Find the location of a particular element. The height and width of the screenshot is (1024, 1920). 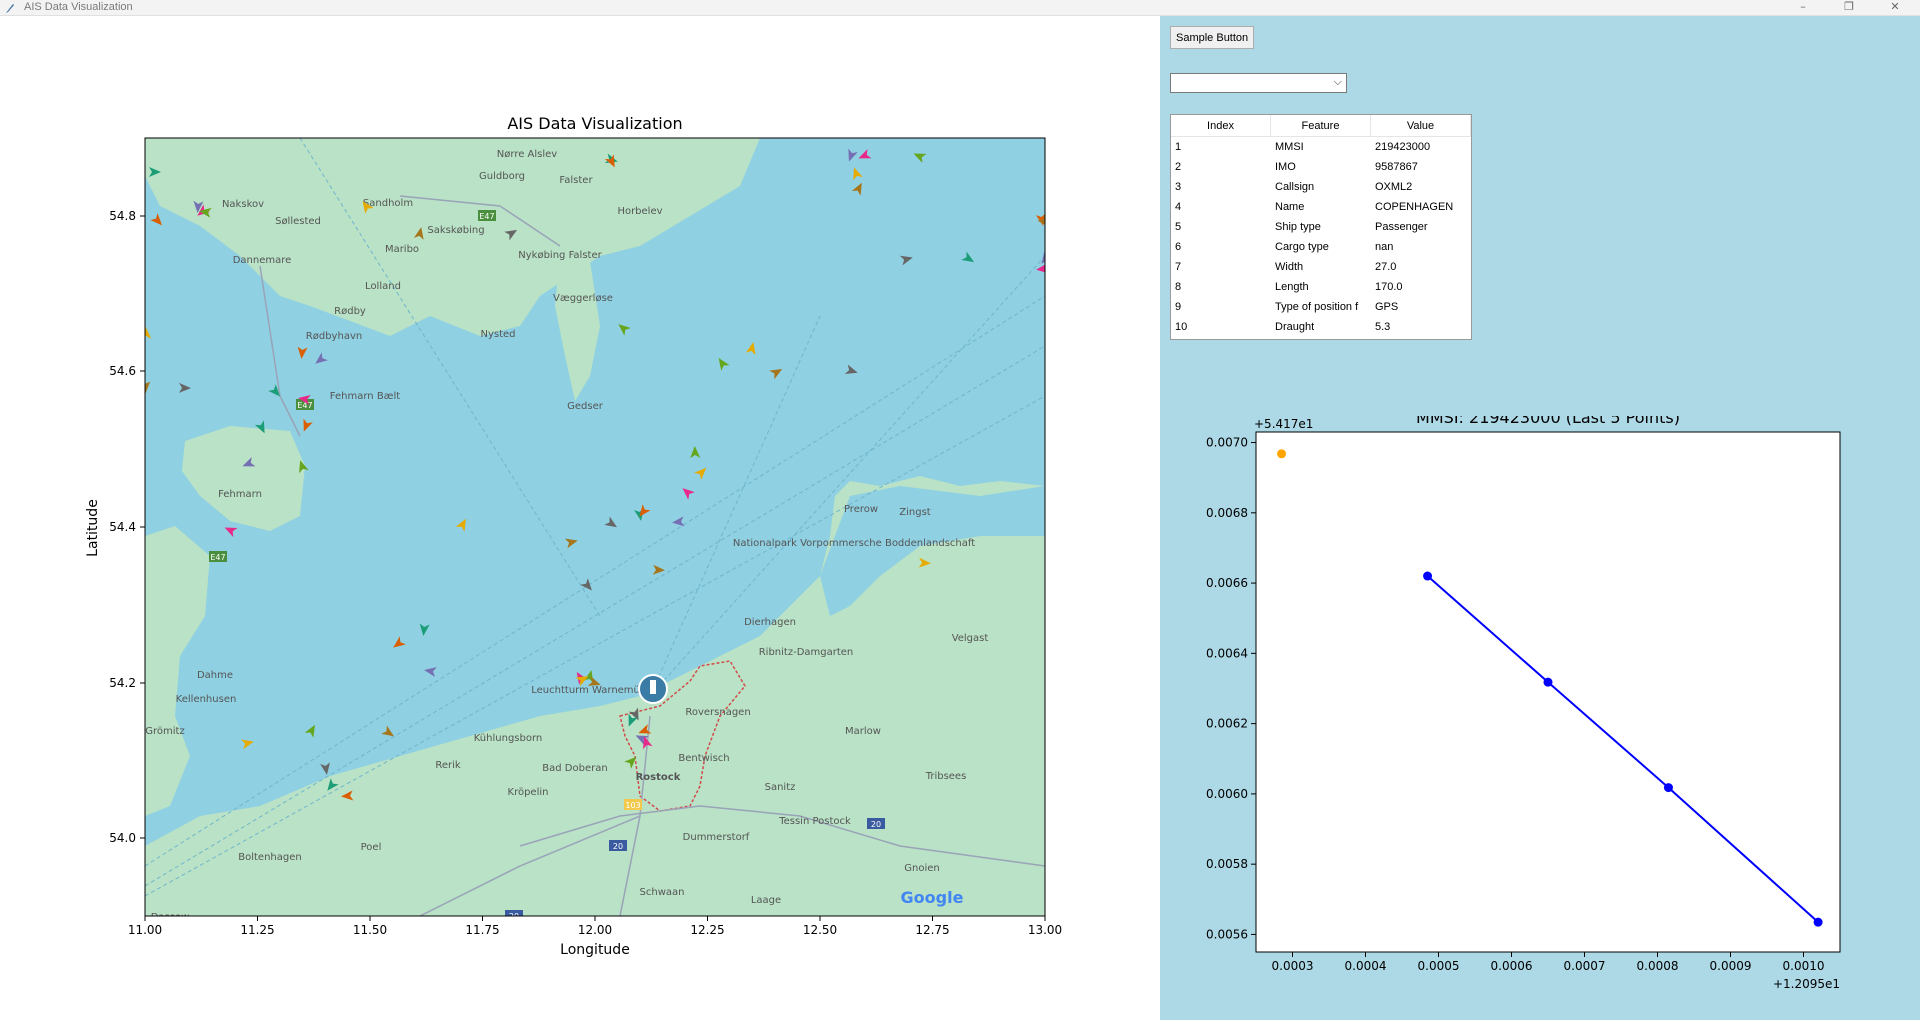

sample-button: Sample Button is located at coordinates (1212, 37).